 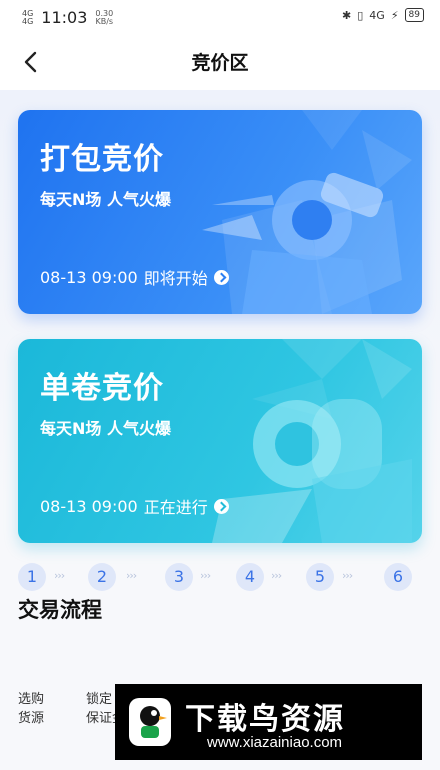 I want to click on watermark-title: 下载鸟资源, so click(x=265, y=719).